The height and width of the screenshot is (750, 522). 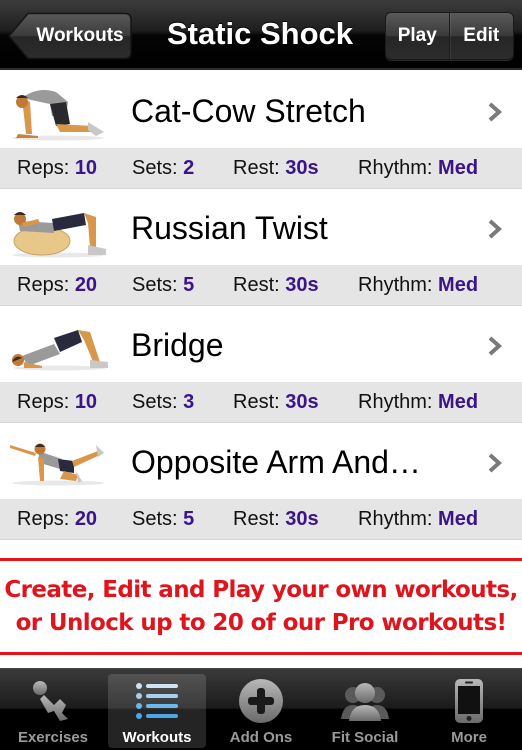 I want to click on tab-label: Workouts, so click(x=157, y=737).